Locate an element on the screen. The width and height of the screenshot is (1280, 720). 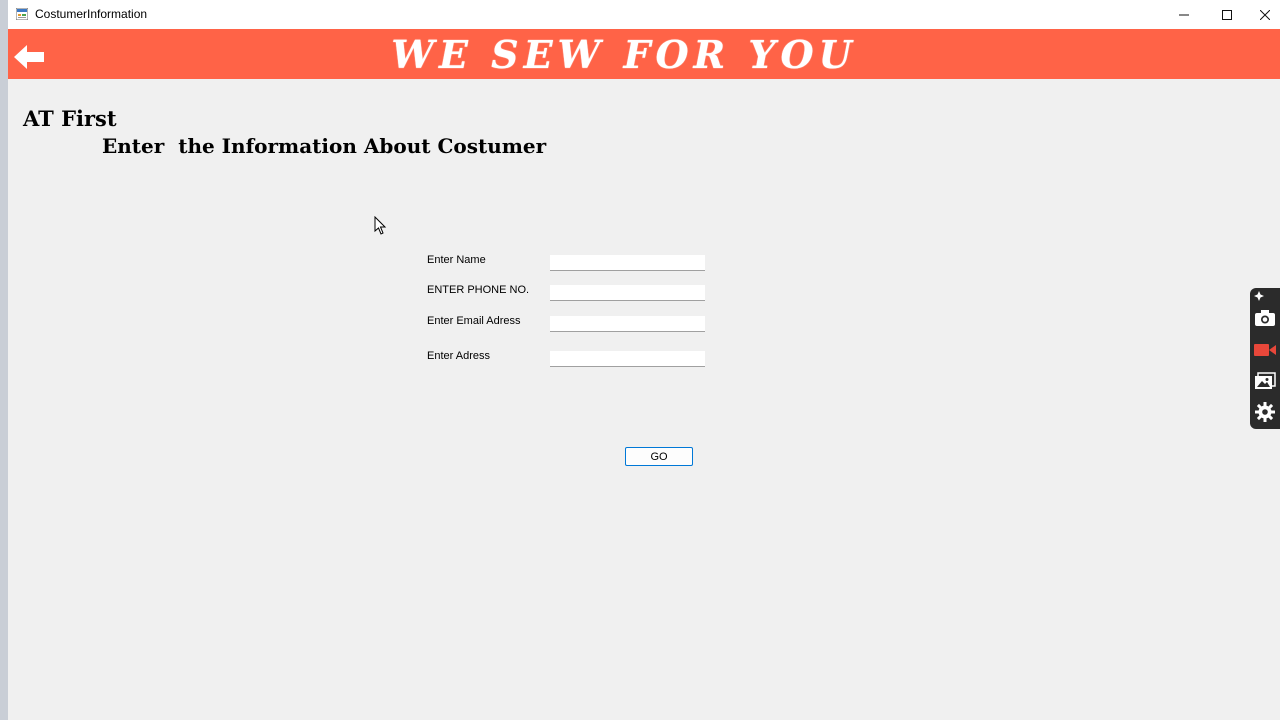
banner-title: WE SEW FOR YOU is located at coordinates (624, 54).